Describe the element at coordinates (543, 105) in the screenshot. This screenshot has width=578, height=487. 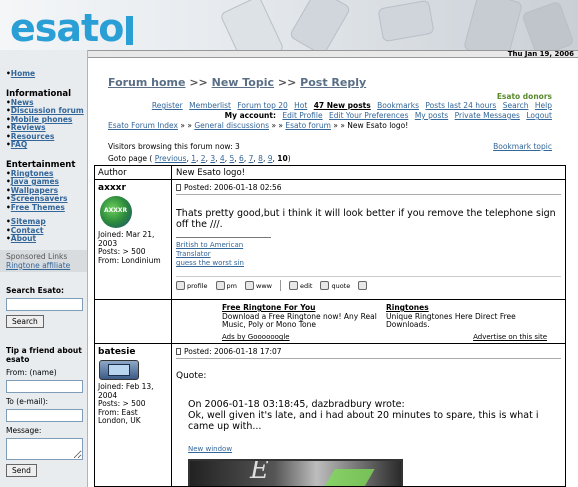
I see `help-link: Help` at that location.